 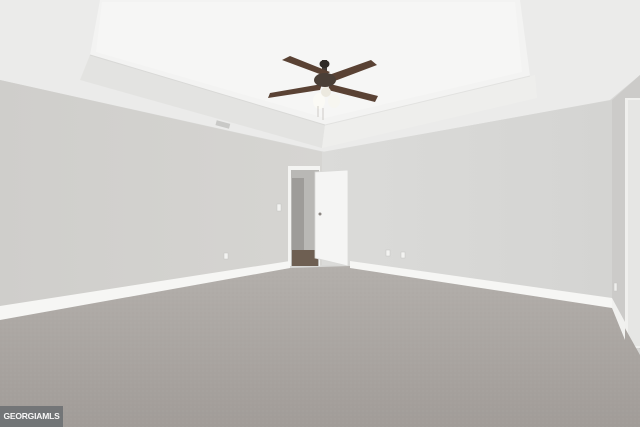 What do you see at coordinates (325, 80) in the screenshot?
I see `fan-motor` at bounding box center [325, 80].